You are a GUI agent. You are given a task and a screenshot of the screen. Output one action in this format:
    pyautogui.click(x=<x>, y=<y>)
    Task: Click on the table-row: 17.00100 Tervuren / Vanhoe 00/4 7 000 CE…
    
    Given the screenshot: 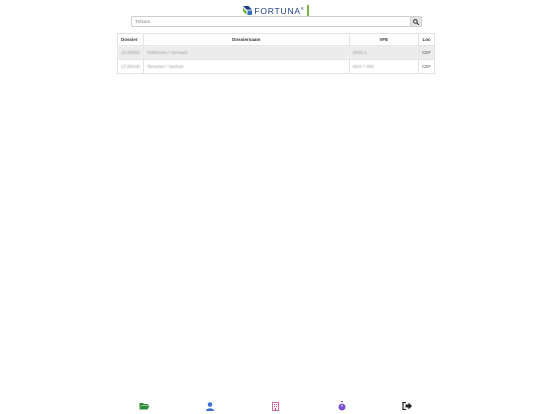 What is the action you would take?
    pyautogui.click(x=276, y=66)
    